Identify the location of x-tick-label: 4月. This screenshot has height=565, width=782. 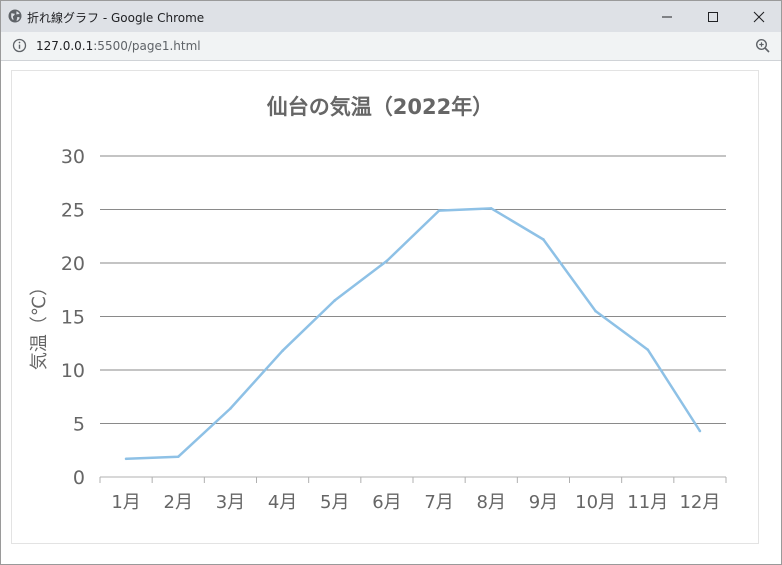
(282, 502).